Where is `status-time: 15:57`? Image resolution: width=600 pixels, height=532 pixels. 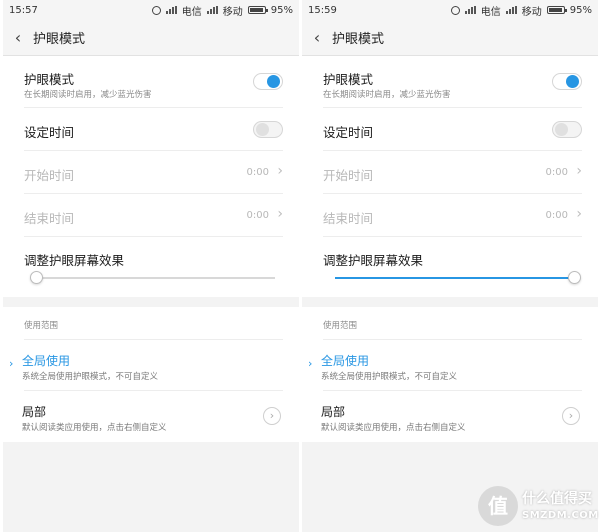
status-time: 15:57 is located at coordinates (23, 10).